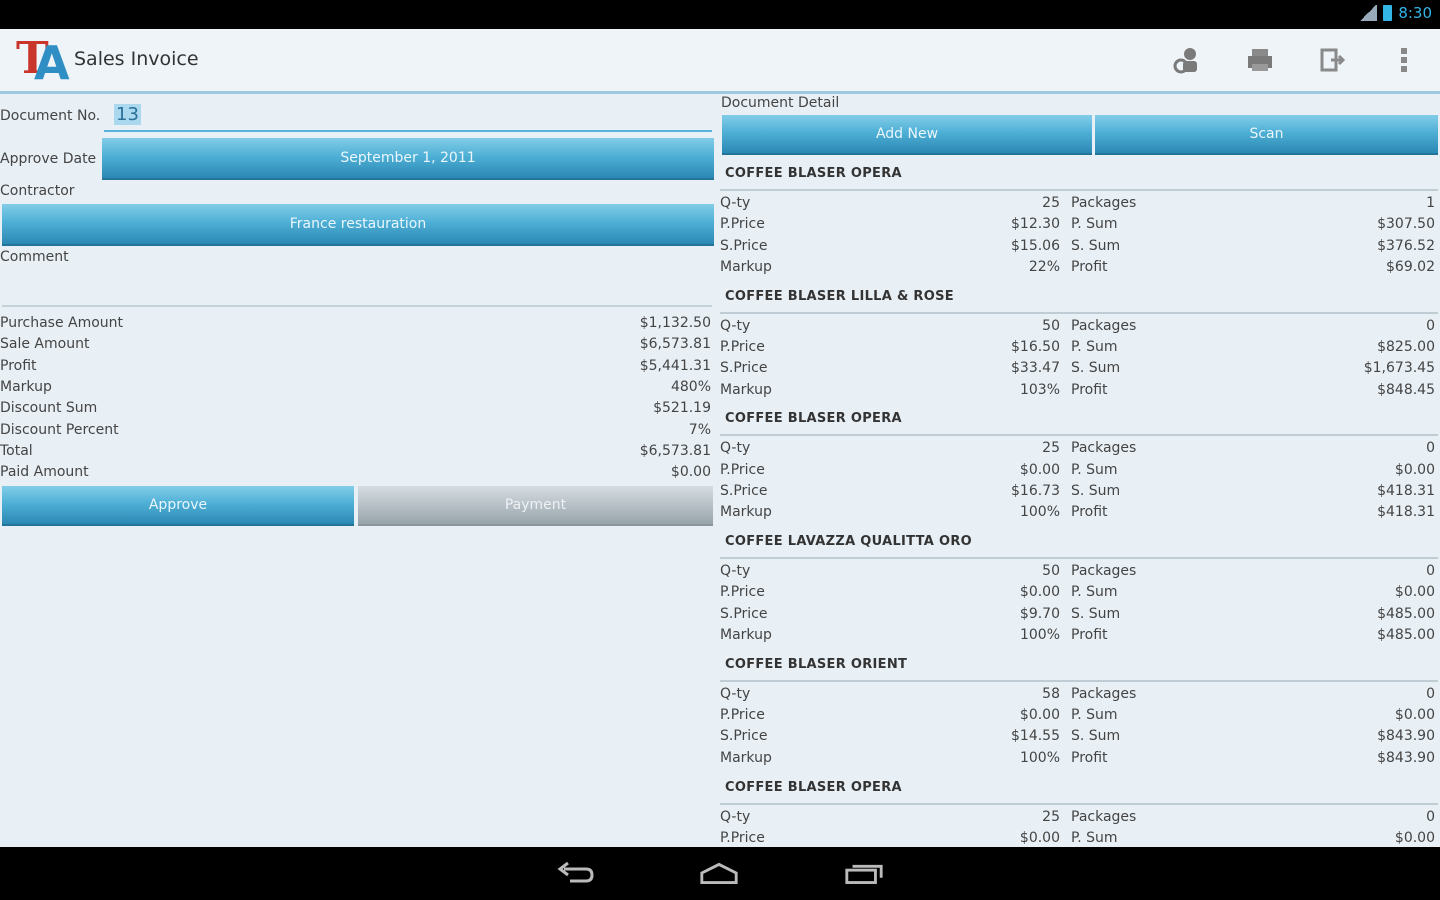 The width and height of the screenshot is (1440, 900). What do you see at coordinates (816, 664) in the screenshot?
I see `detail-item-title: COFFEE BLASER ORIENT` at bounding box center [816, 664].